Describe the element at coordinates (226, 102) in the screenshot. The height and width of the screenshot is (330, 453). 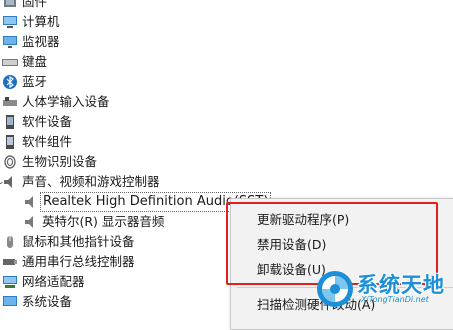
I see `tree-item-hid: › 人体学输入设备` at that location.